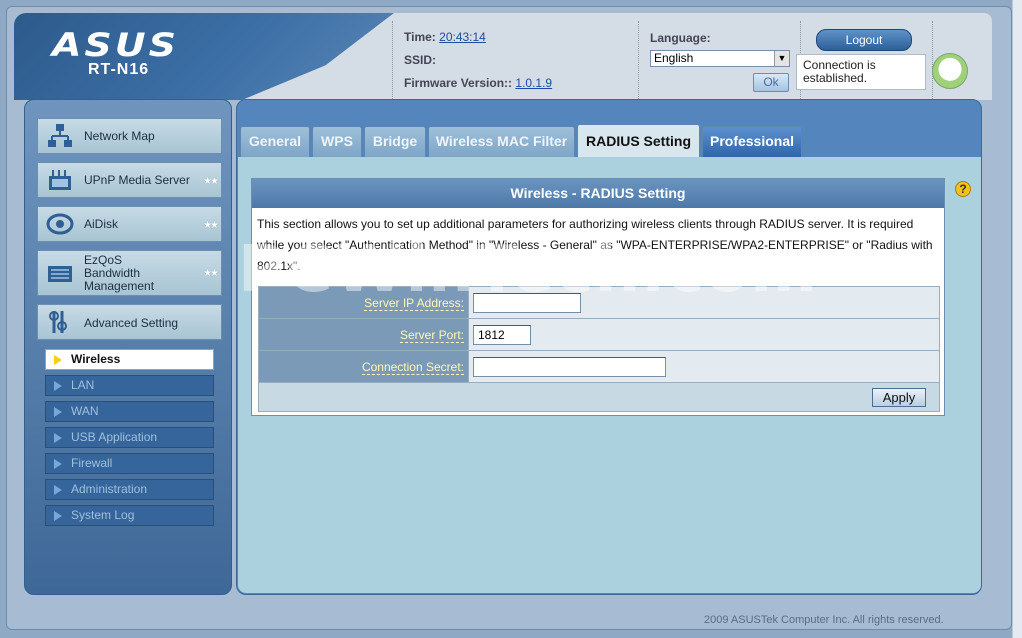 This screenshot has height=638, width=1022. What do you see at coordinates (720, 58) in the screenshot?
I see `language-select: English ▼` at bounding box center [720, 58].